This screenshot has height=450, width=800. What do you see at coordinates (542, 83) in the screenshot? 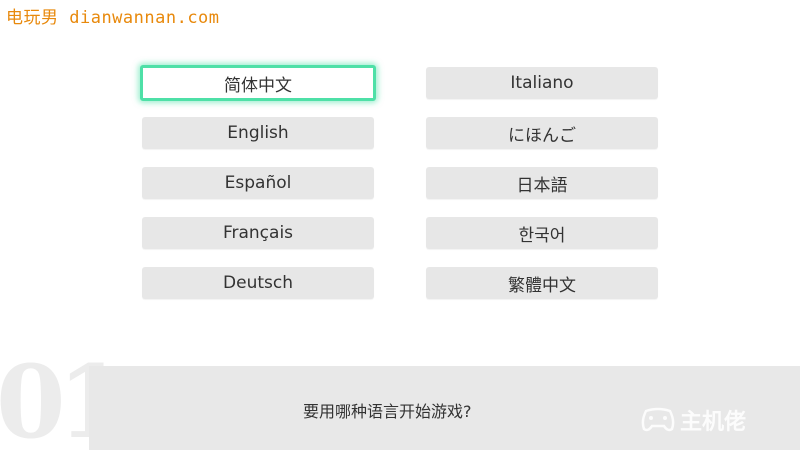
I see `language-option-italian: Italiano` at bounding box center [542, 83].